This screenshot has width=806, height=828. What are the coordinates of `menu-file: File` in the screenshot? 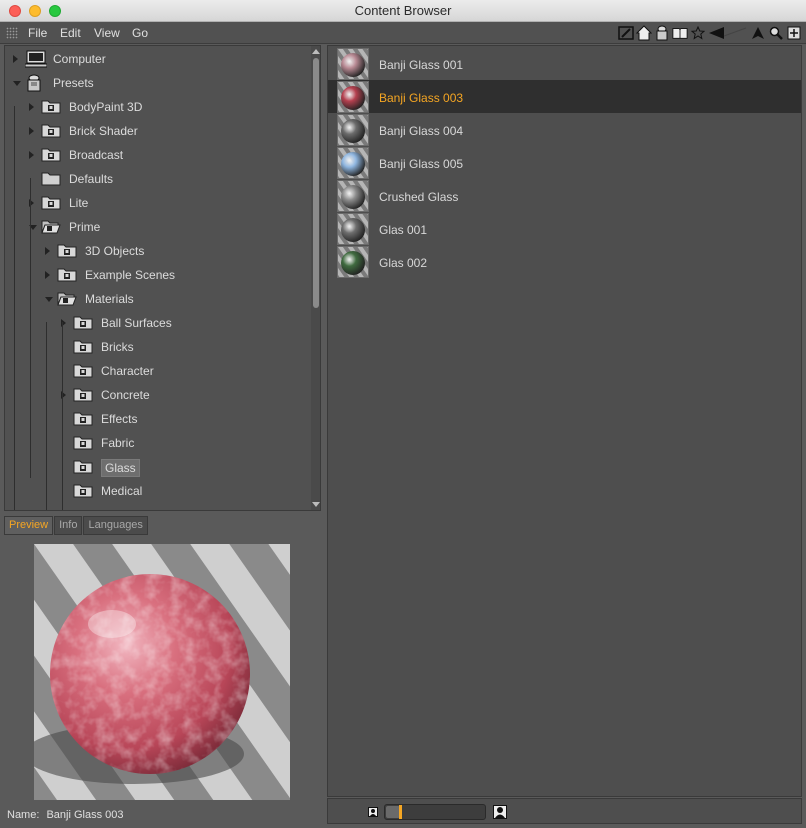 It's located at (37, 33).